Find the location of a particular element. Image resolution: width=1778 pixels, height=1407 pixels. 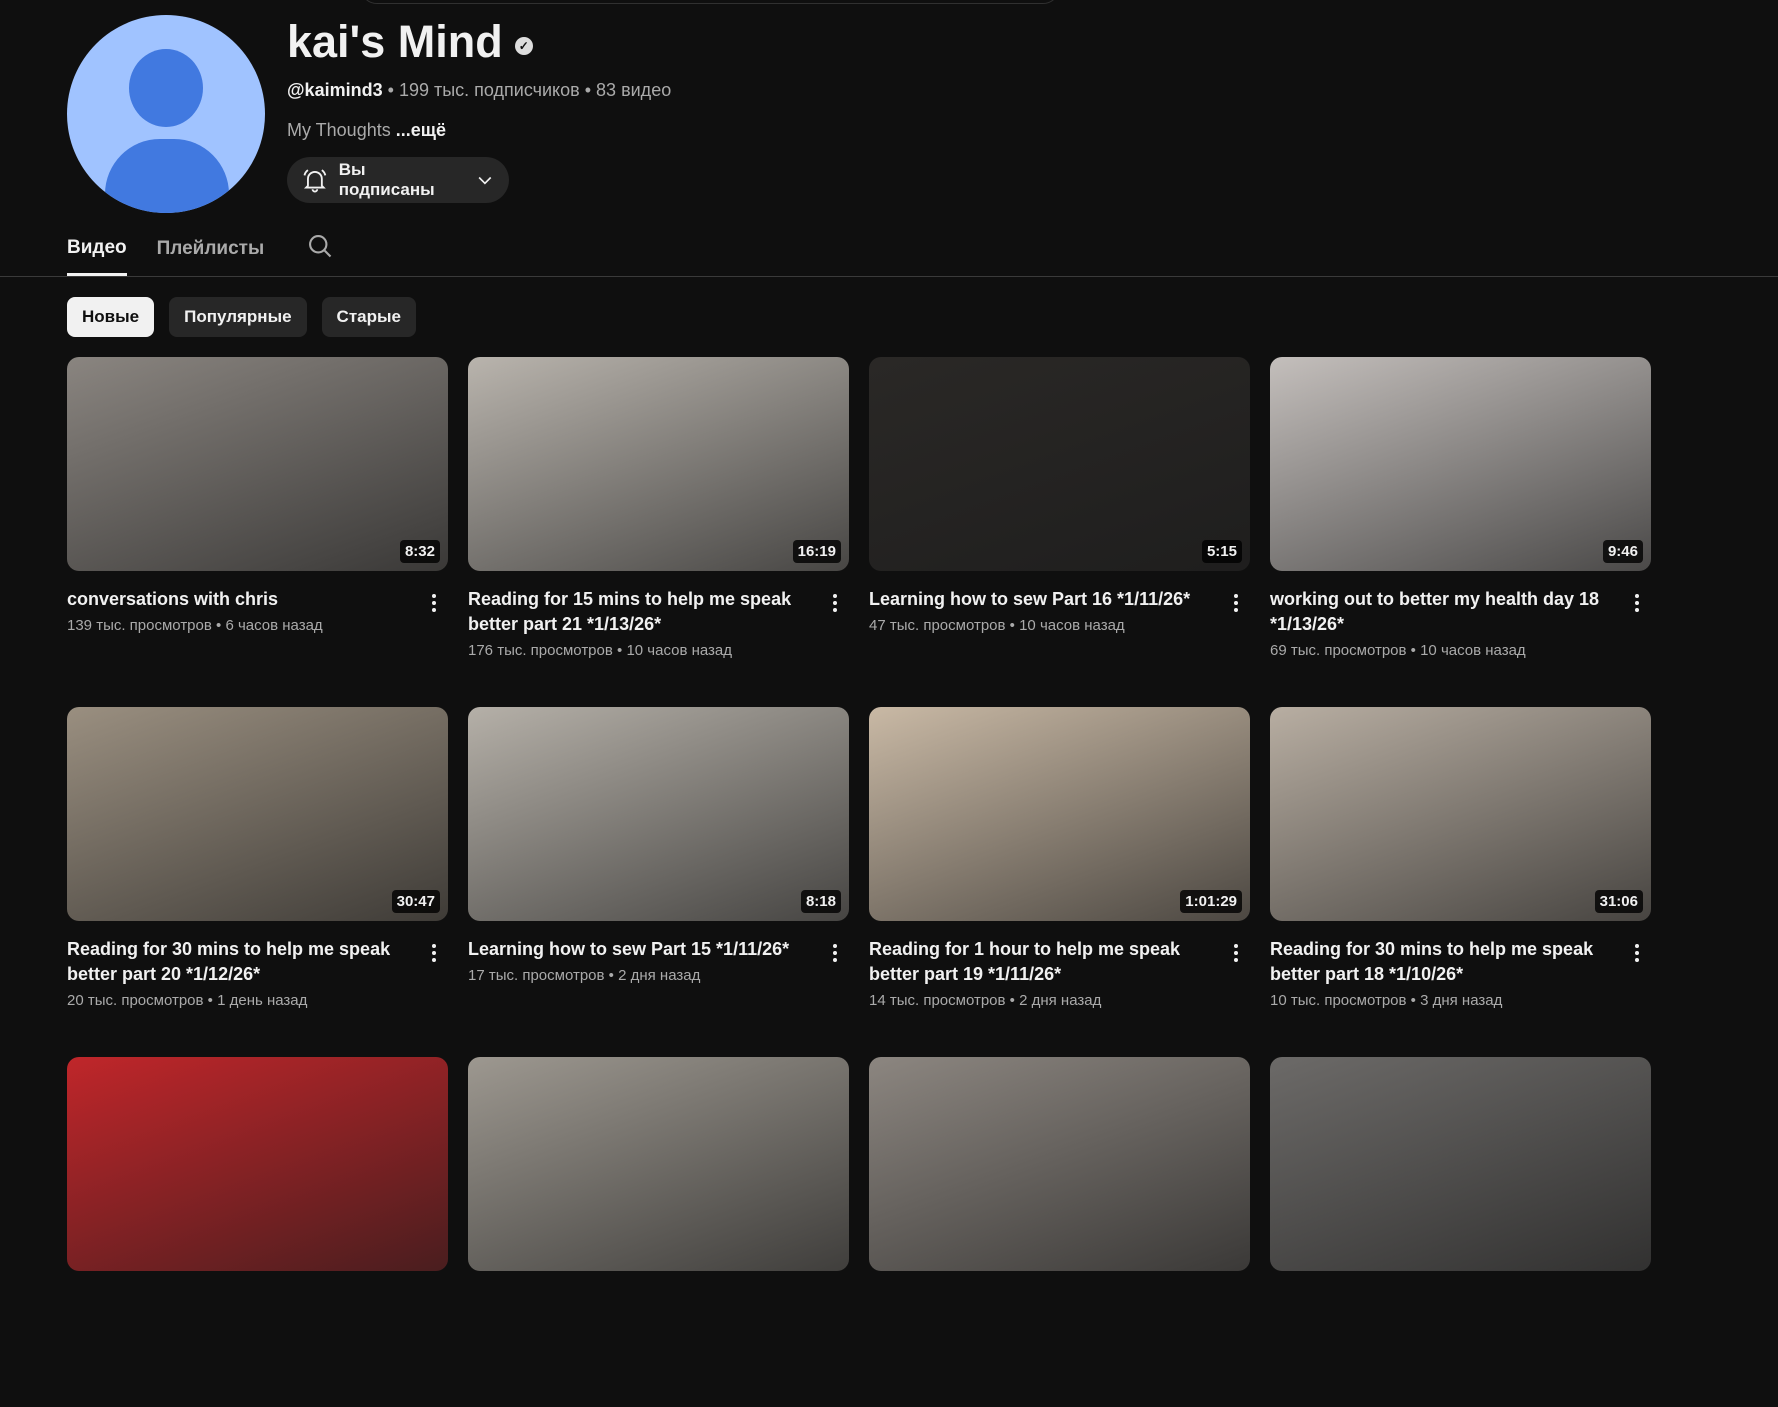

video-meta: 47 тыс. просмотров • 10 часов назад is located at coordinates (997, 625).